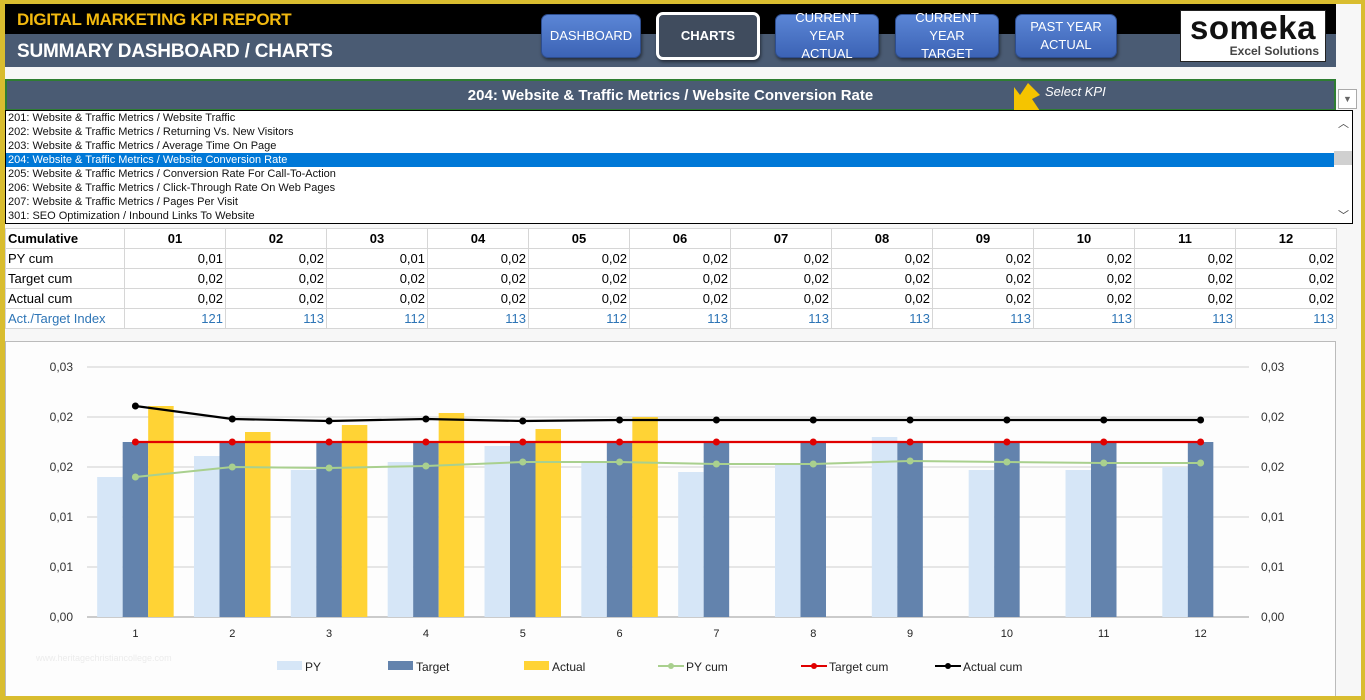 The image size is (1365, 700). Describe the element at coordinates (1200, 634) in the screenshot. I see `x-tick-label: 12` at that location.